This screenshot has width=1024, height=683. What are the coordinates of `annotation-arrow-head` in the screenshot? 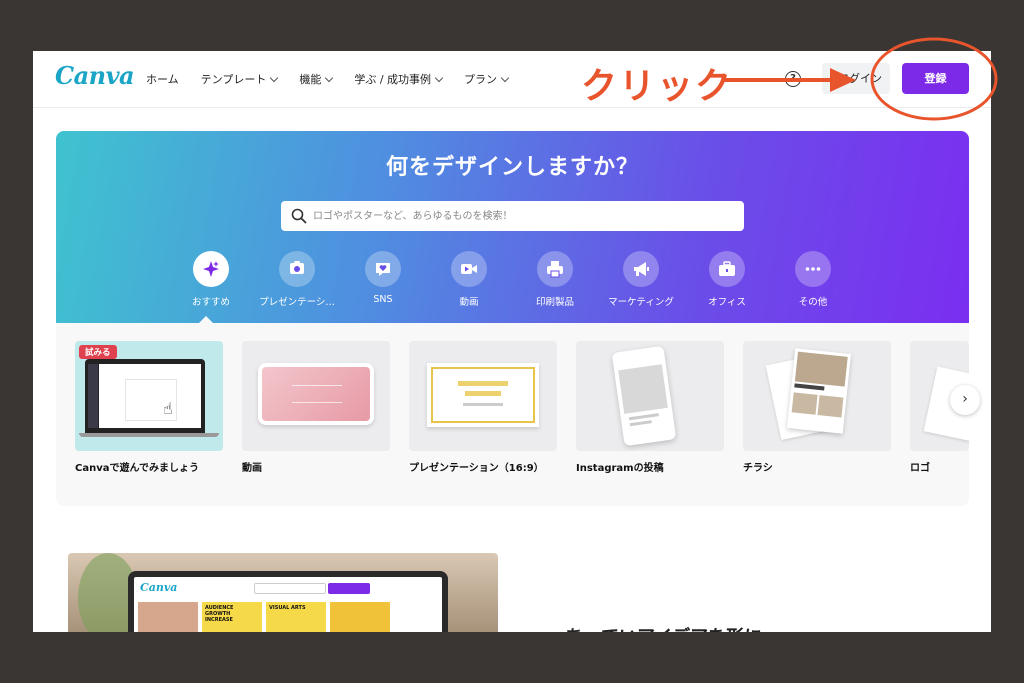 It's located at (843, 80).